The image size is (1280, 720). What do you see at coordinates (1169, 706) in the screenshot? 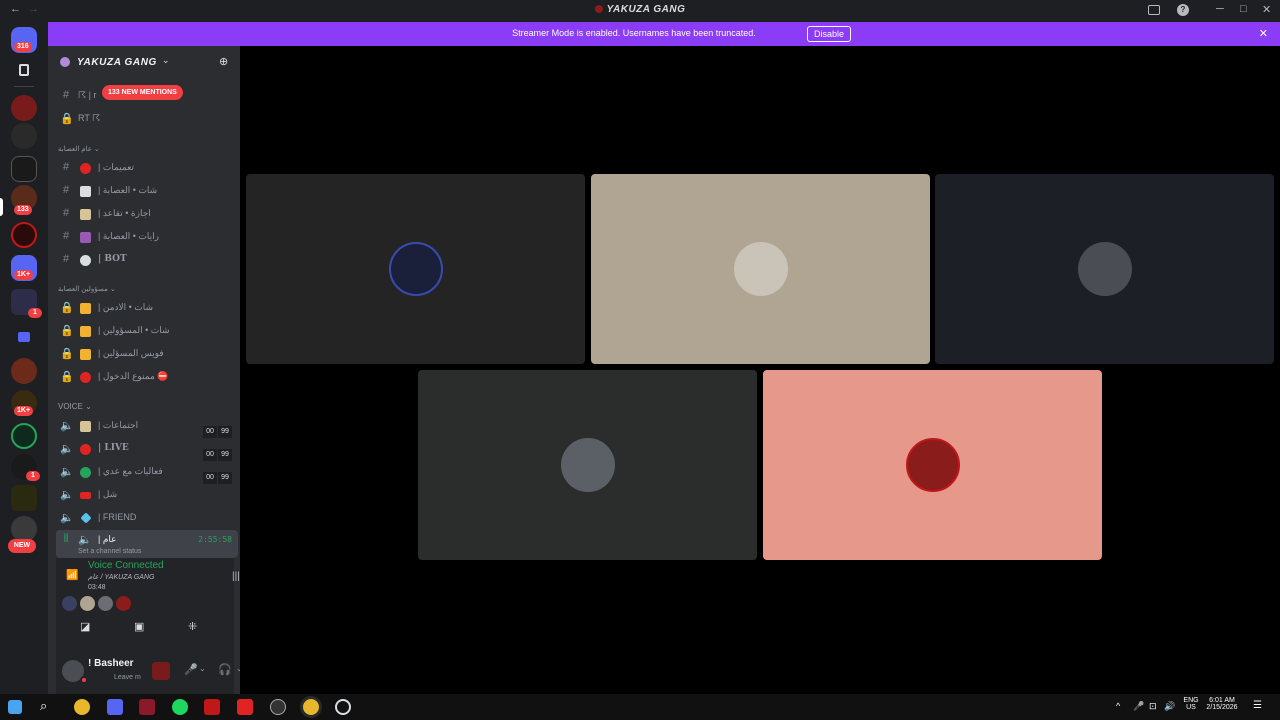
I see `volume-icon: 🔊` at bounding box center [1169, 706].